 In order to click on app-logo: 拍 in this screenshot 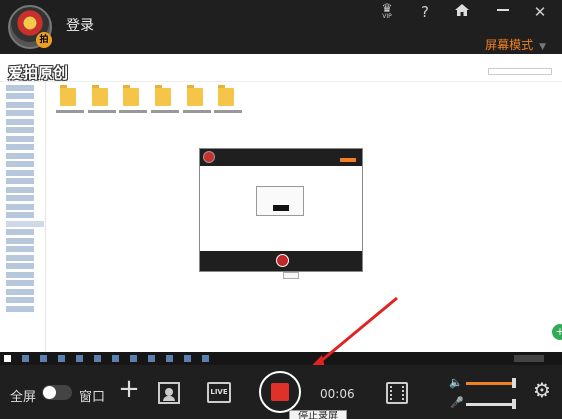, I will do `click(30, 27)`.